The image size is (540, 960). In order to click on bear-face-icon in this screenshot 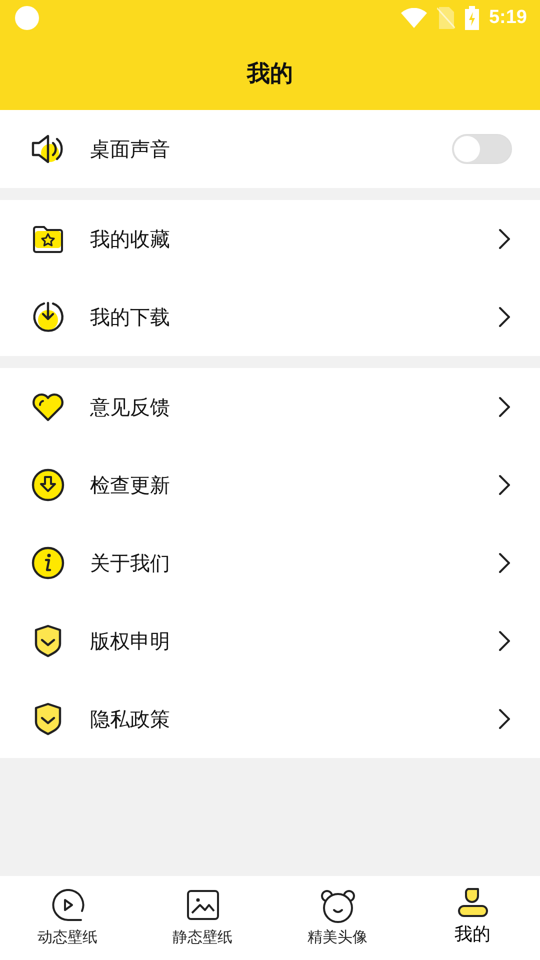, I will do `click(338, 906)`.